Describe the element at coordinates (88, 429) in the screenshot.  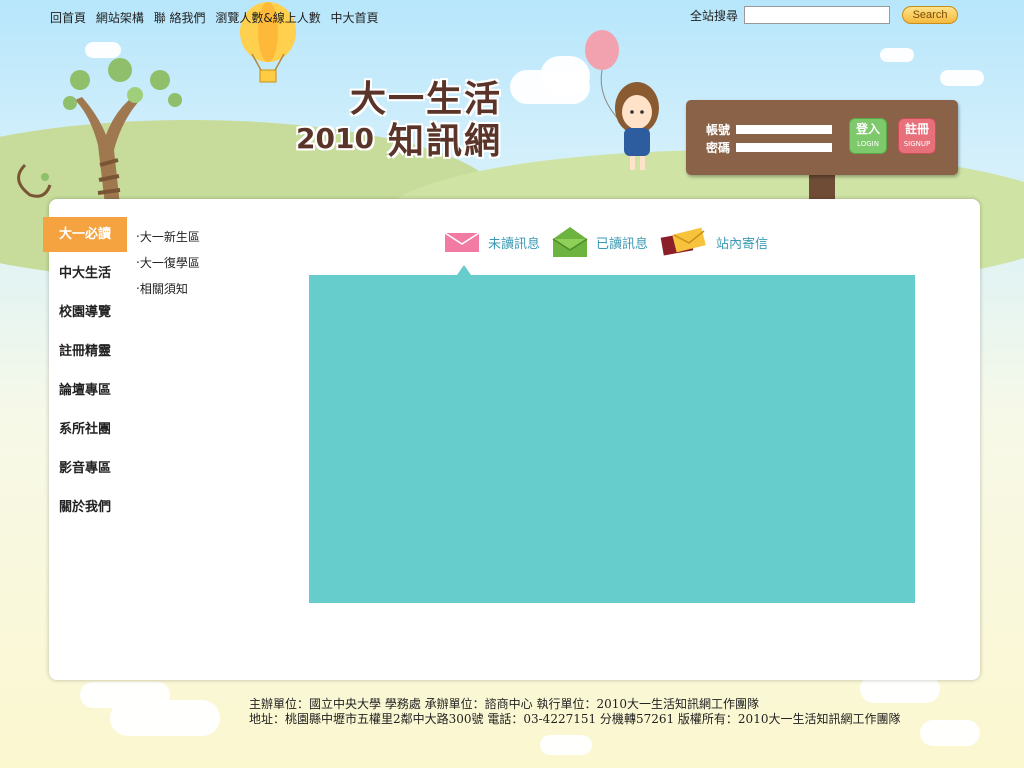
I see `sidebar-item-departments-clubs: 系所社團` at that location.